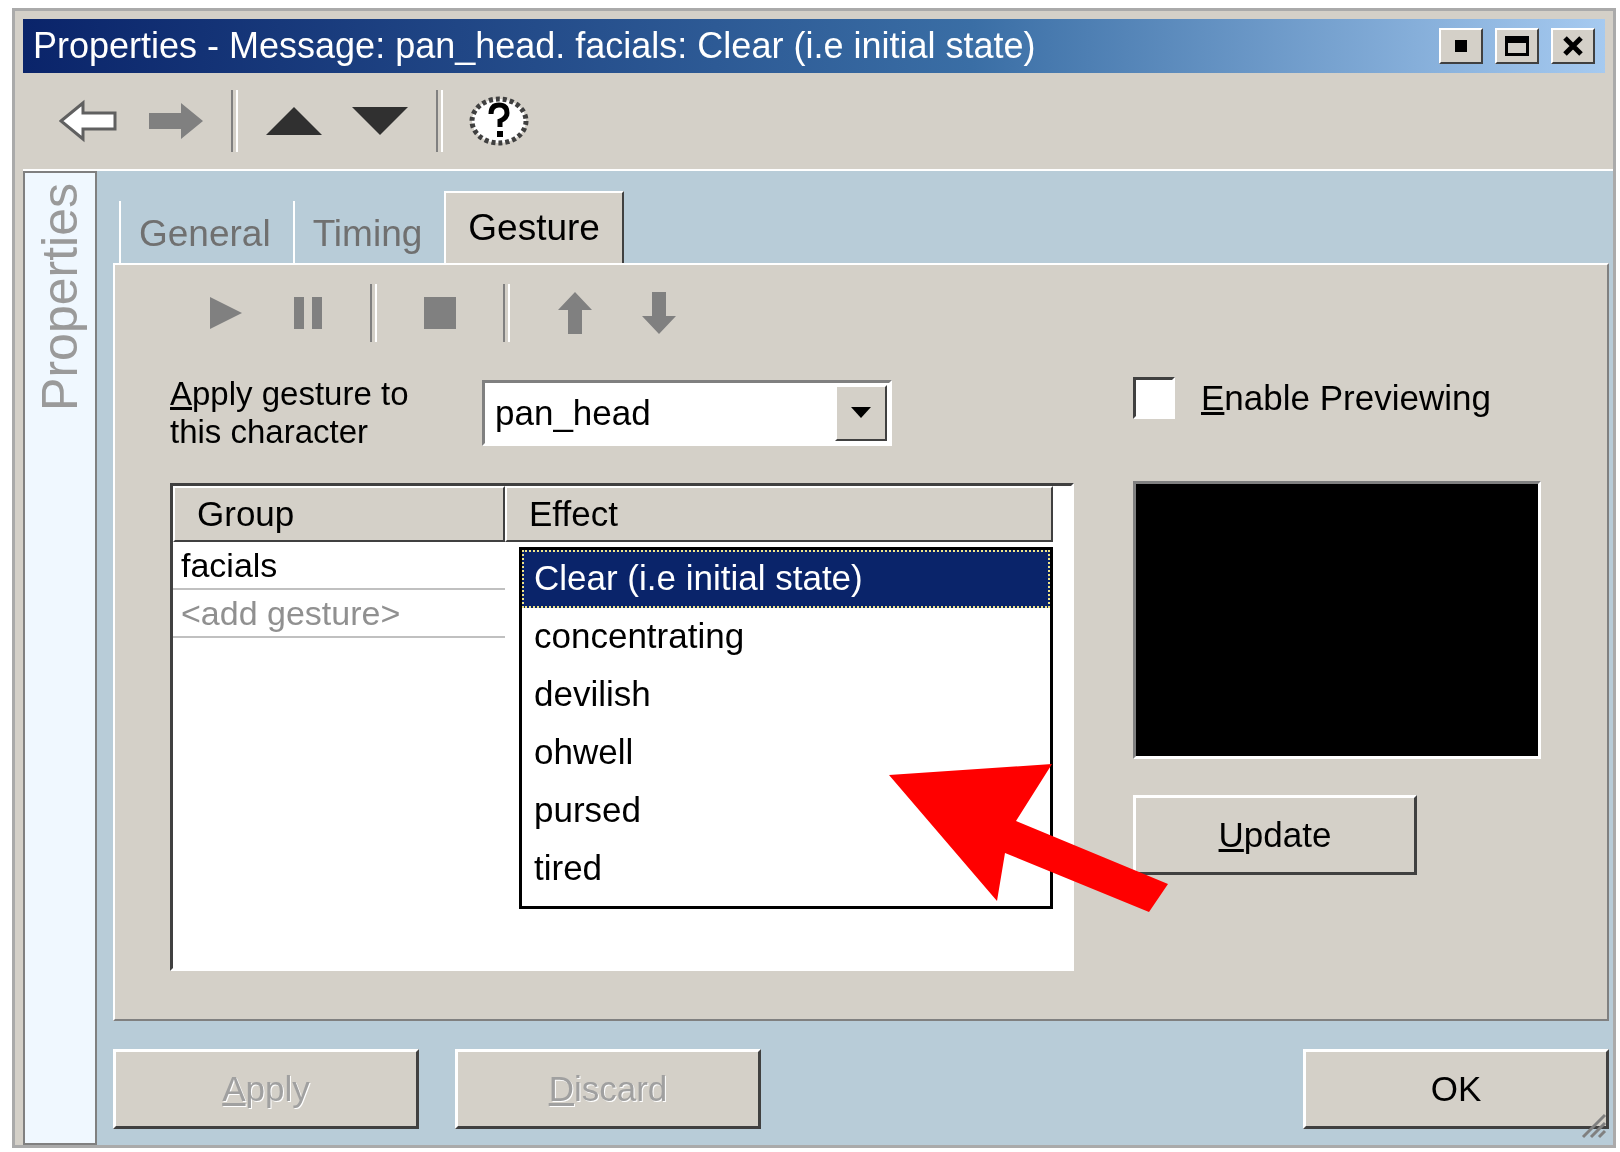  I want to click on checkbox-label: Enable Previewing, so click(1346, 398).